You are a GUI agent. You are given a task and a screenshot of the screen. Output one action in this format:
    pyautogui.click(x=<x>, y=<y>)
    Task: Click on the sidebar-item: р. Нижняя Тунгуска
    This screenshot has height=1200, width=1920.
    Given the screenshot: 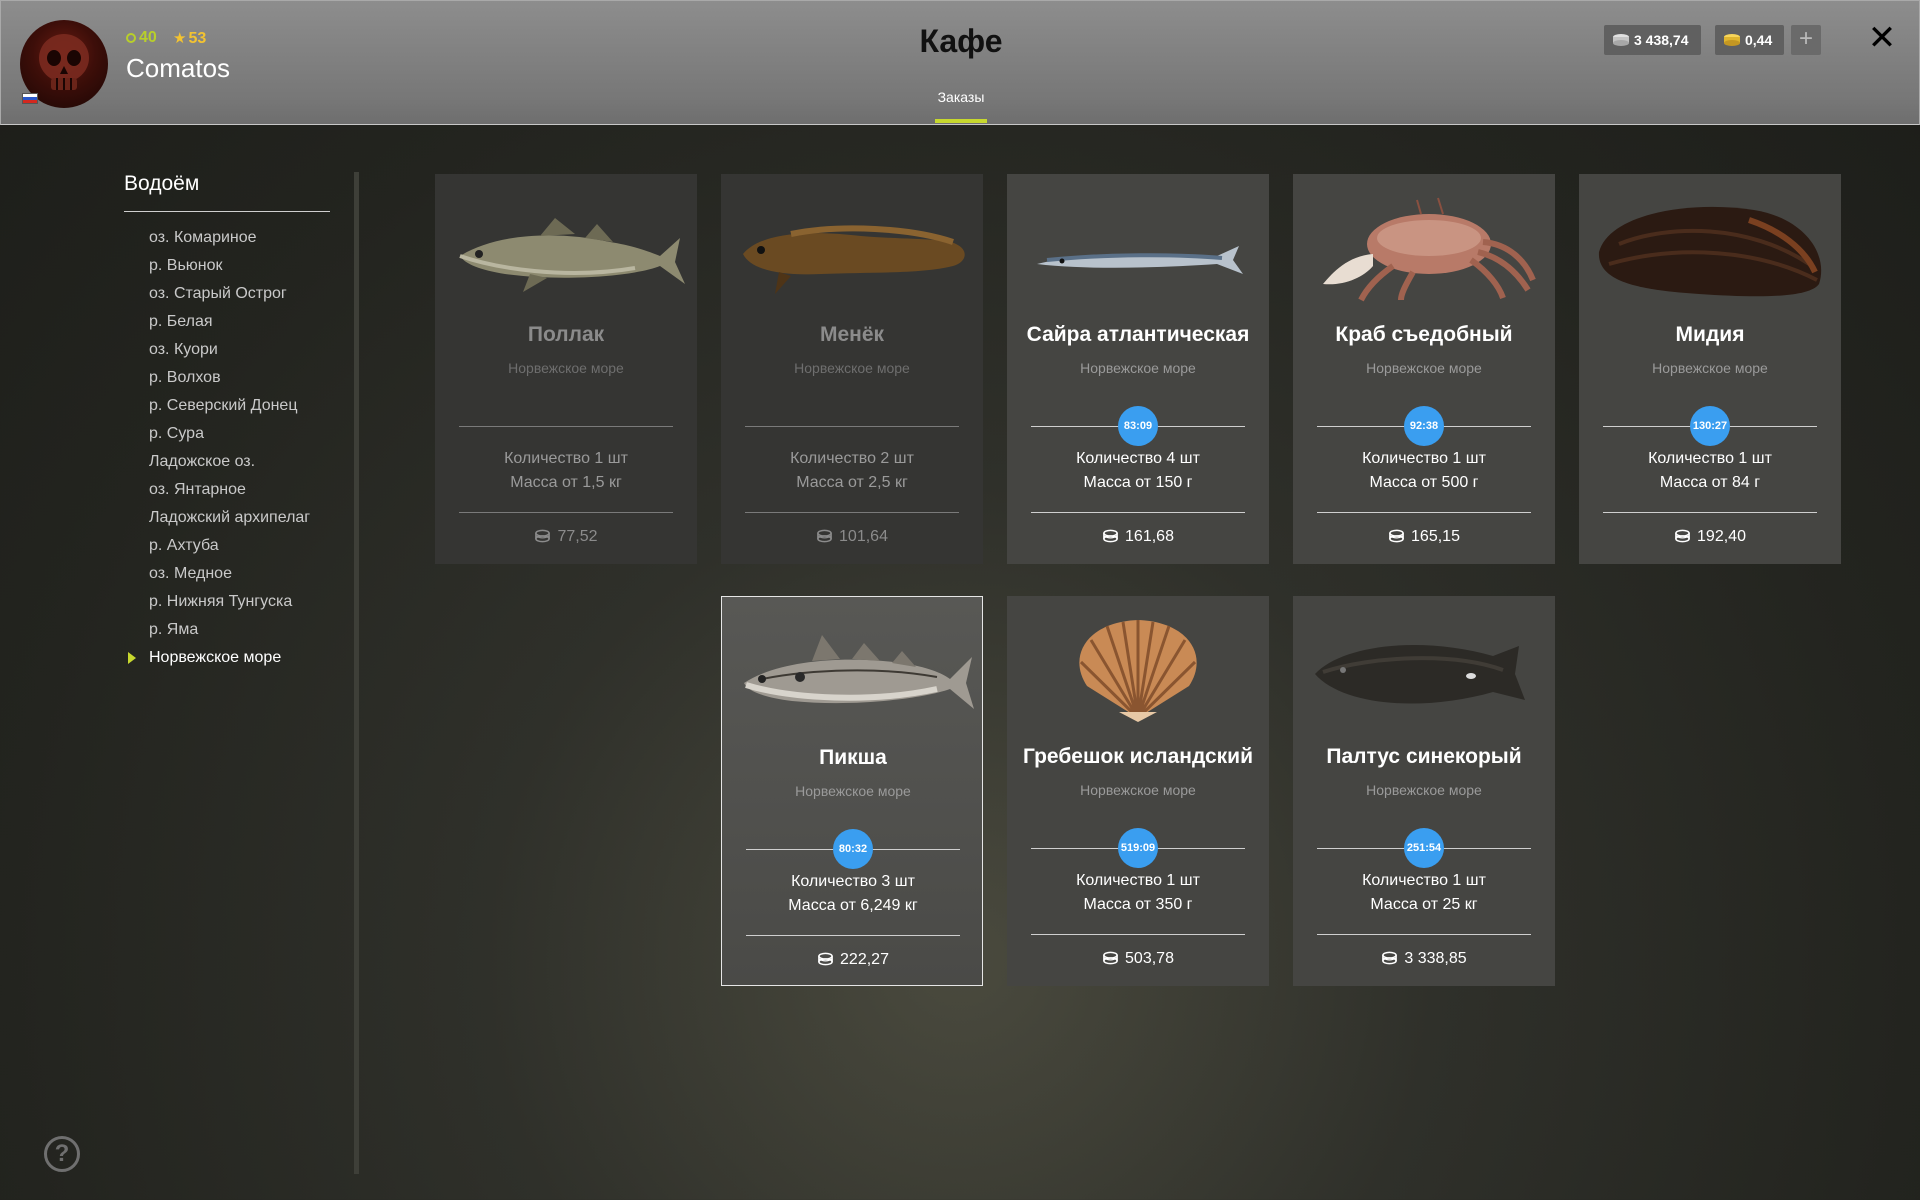 What is the action you would take?
    pyautogui.click(x=229, y=604)
    